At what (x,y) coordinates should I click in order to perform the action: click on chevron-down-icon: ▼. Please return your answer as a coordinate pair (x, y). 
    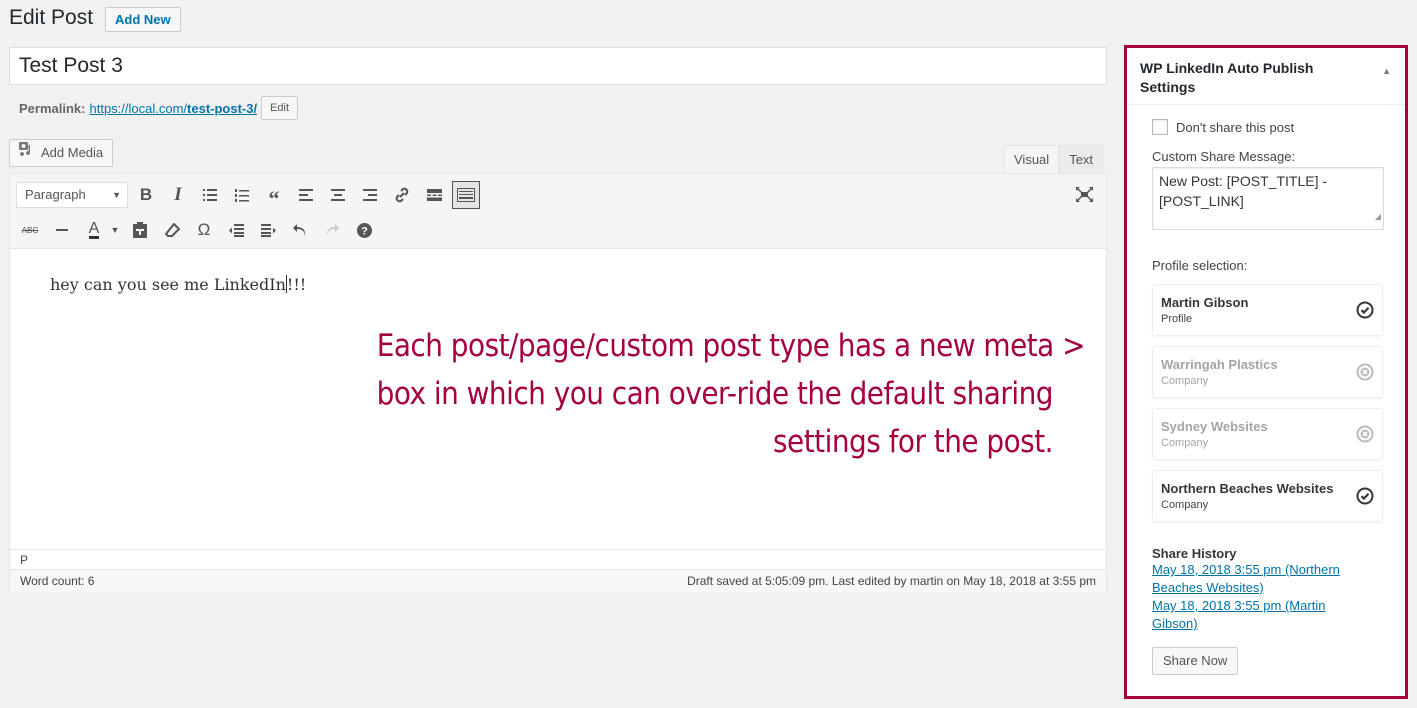
    Looking at the image, I should click on (115, 230).